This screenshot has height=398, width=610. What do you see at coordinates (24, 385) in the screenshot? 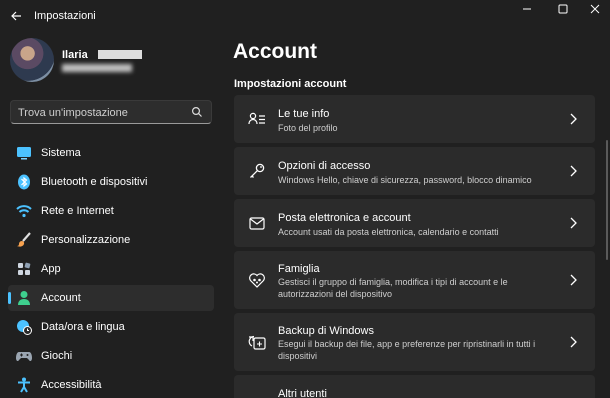
I see `accessibility-icon` at bounding box center [24, 385].